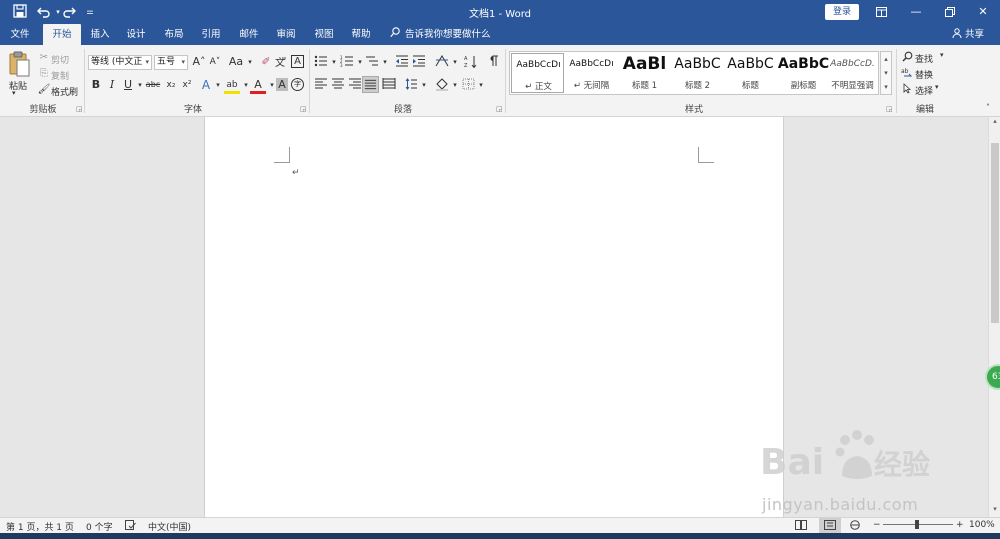 The width and height of the screenshot is (1000, 539). I want to click on style-subtle-emphasis: AaBbCcD. 不明显强调, so click(852, 73).